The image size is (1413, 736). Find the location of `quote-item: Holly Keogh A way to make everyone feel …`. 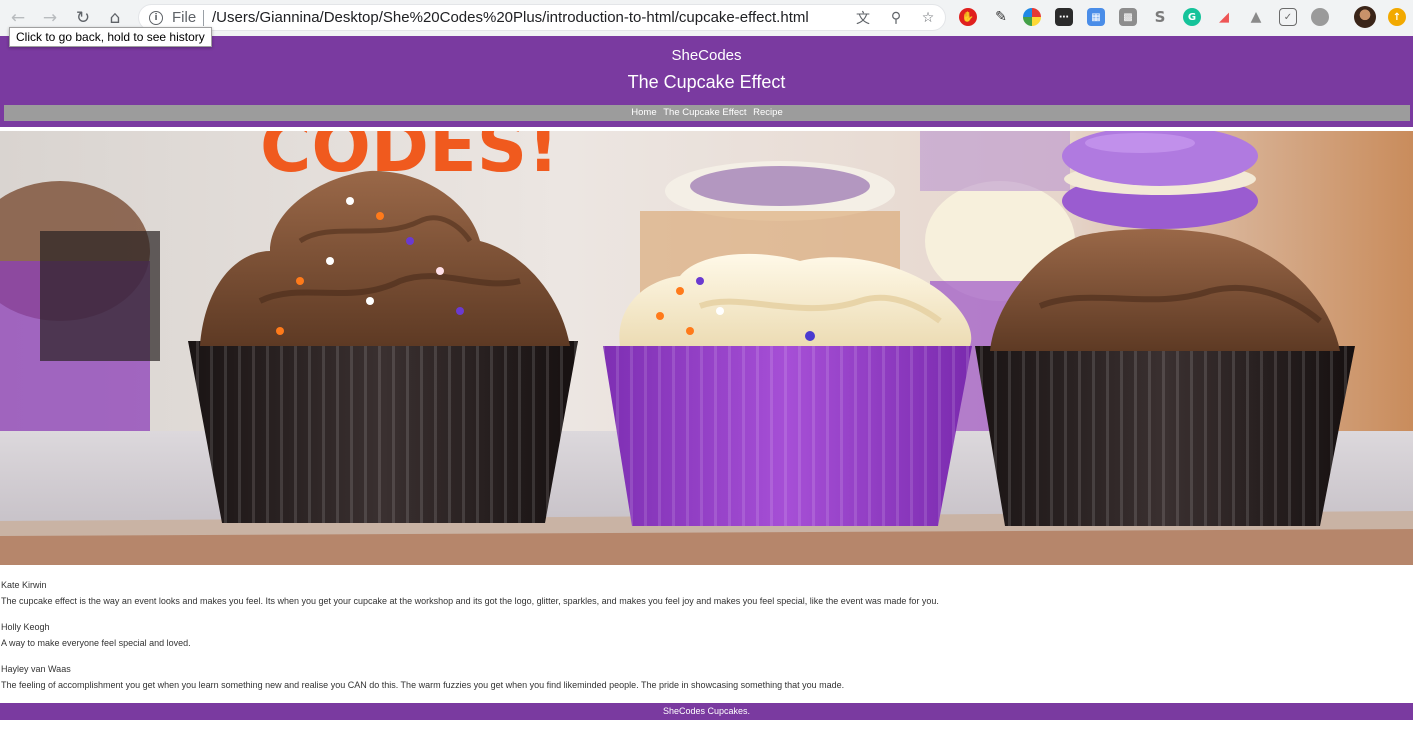

quote-item: Holly Keogh A way to make everyone feel … is located at coordinates (701, 635).